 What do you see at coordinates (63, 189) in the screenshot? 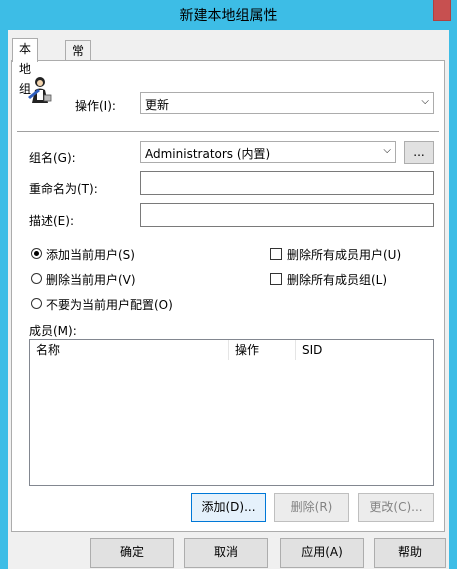
I see `rename-label: 重命名为(T):` at bounding box center [63, 189].